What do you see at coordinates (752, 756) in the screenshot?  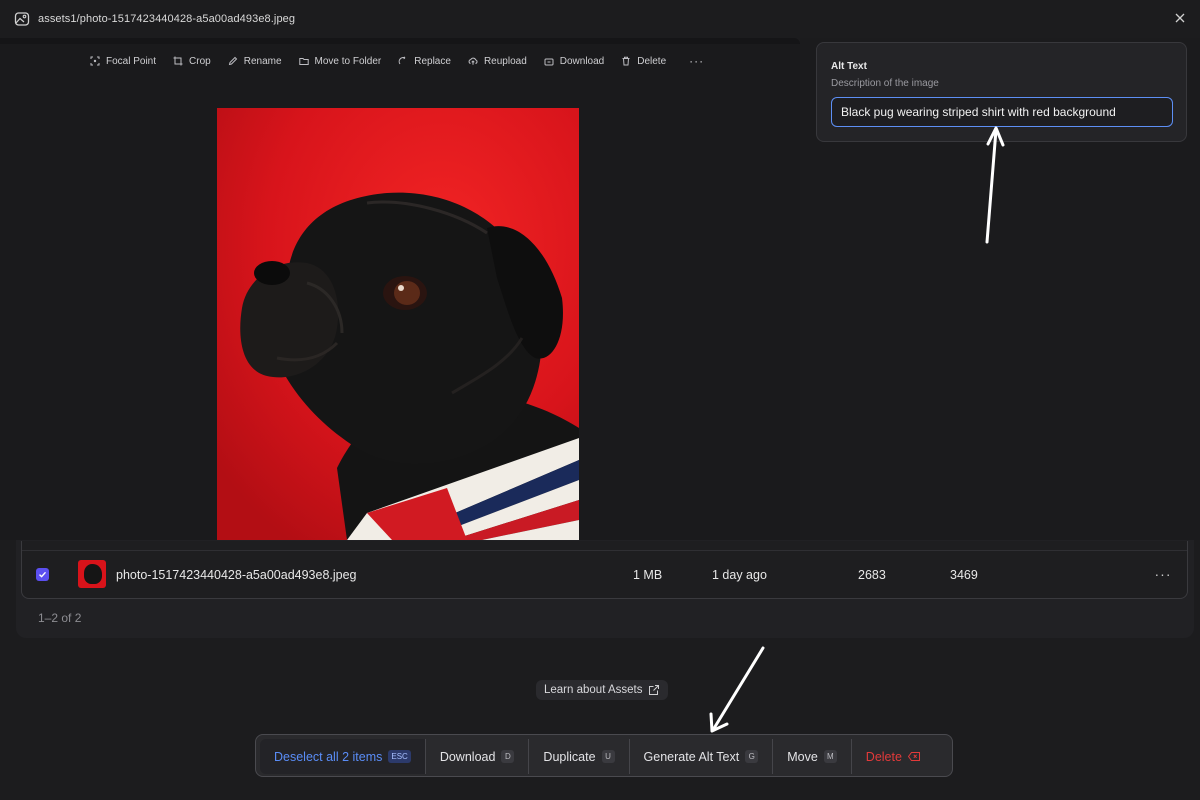 I see `shortcut-key: G` at bounding box center [752, 756].